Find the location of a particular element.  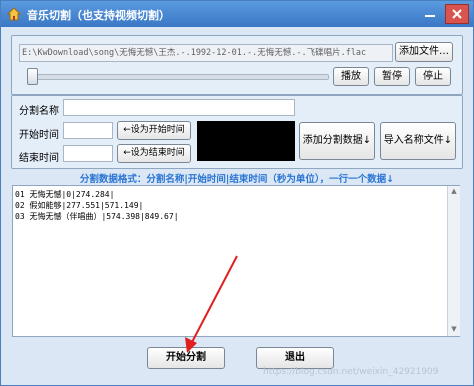

watermark: https://blog.csdn.net/weixin_42921909 is located at coordinates (351, 372).